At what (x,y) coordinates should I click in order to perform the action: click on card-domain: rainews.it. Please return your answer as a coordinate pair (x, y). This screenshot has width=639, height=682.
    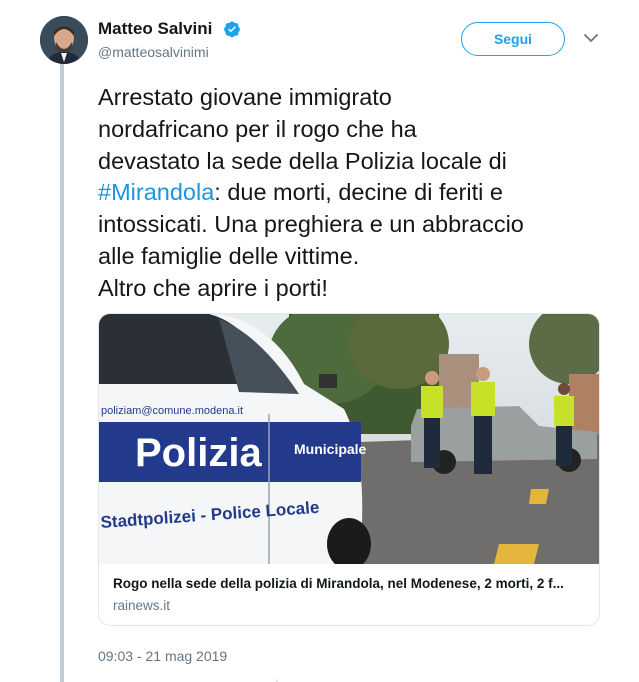
    Looking at the image, I should click on (142, 605).